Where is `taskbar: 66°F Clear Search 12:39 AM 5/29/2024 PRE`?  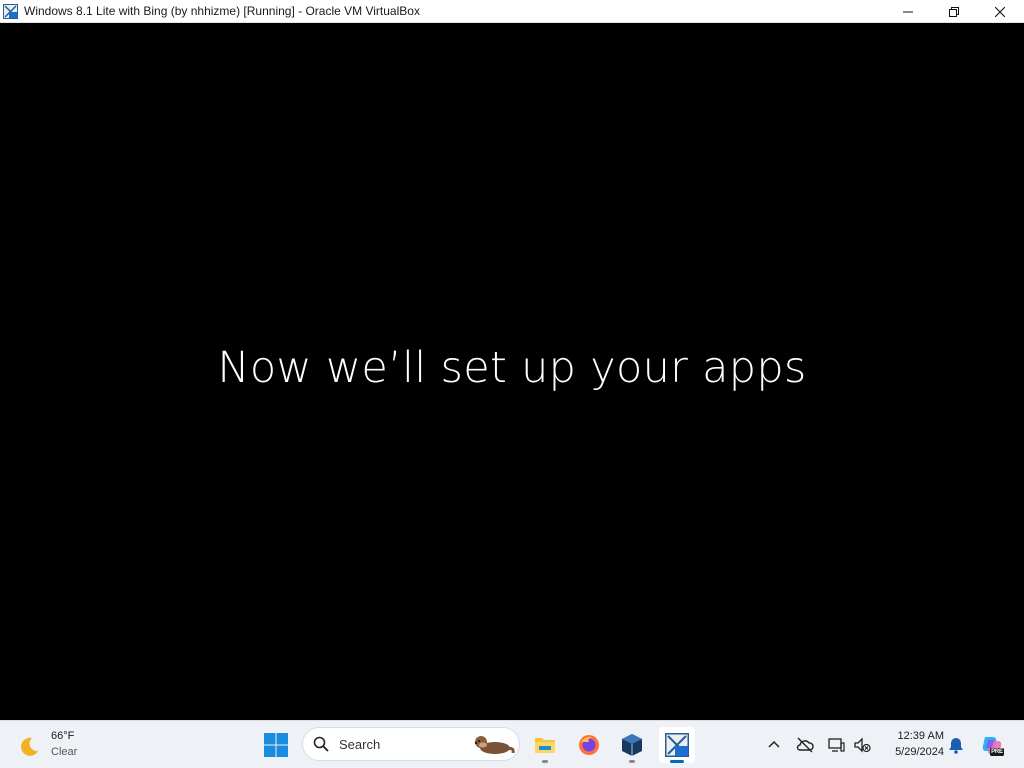
taskbar: 66°F Clear Search 12:39 AM 5/29/2024 PRE is located at coordinates (512, 744).